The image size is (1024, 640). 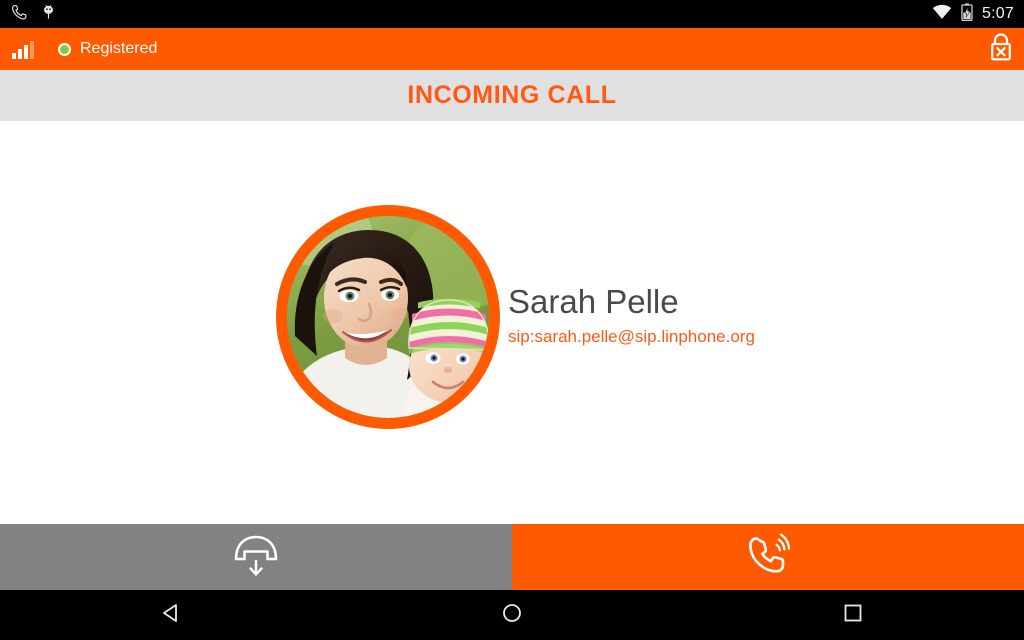 What do you see at coordinates (512, 49) in the screenshot?
I see `linphone-app-bar: Registered` at bounding box center [512, 49].